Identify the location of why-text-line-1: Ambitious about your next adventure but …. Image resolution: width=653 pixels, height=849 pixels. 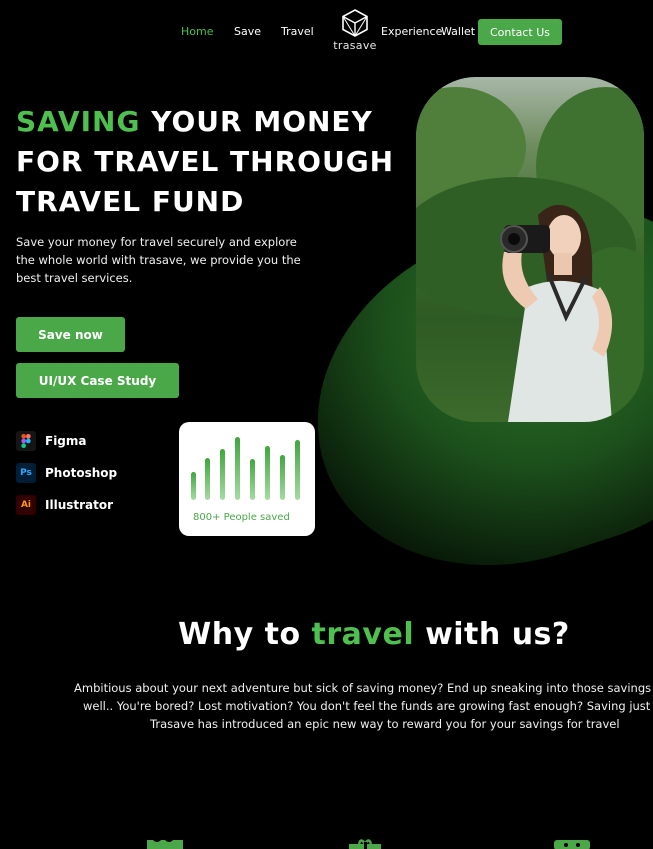
(363, 688).